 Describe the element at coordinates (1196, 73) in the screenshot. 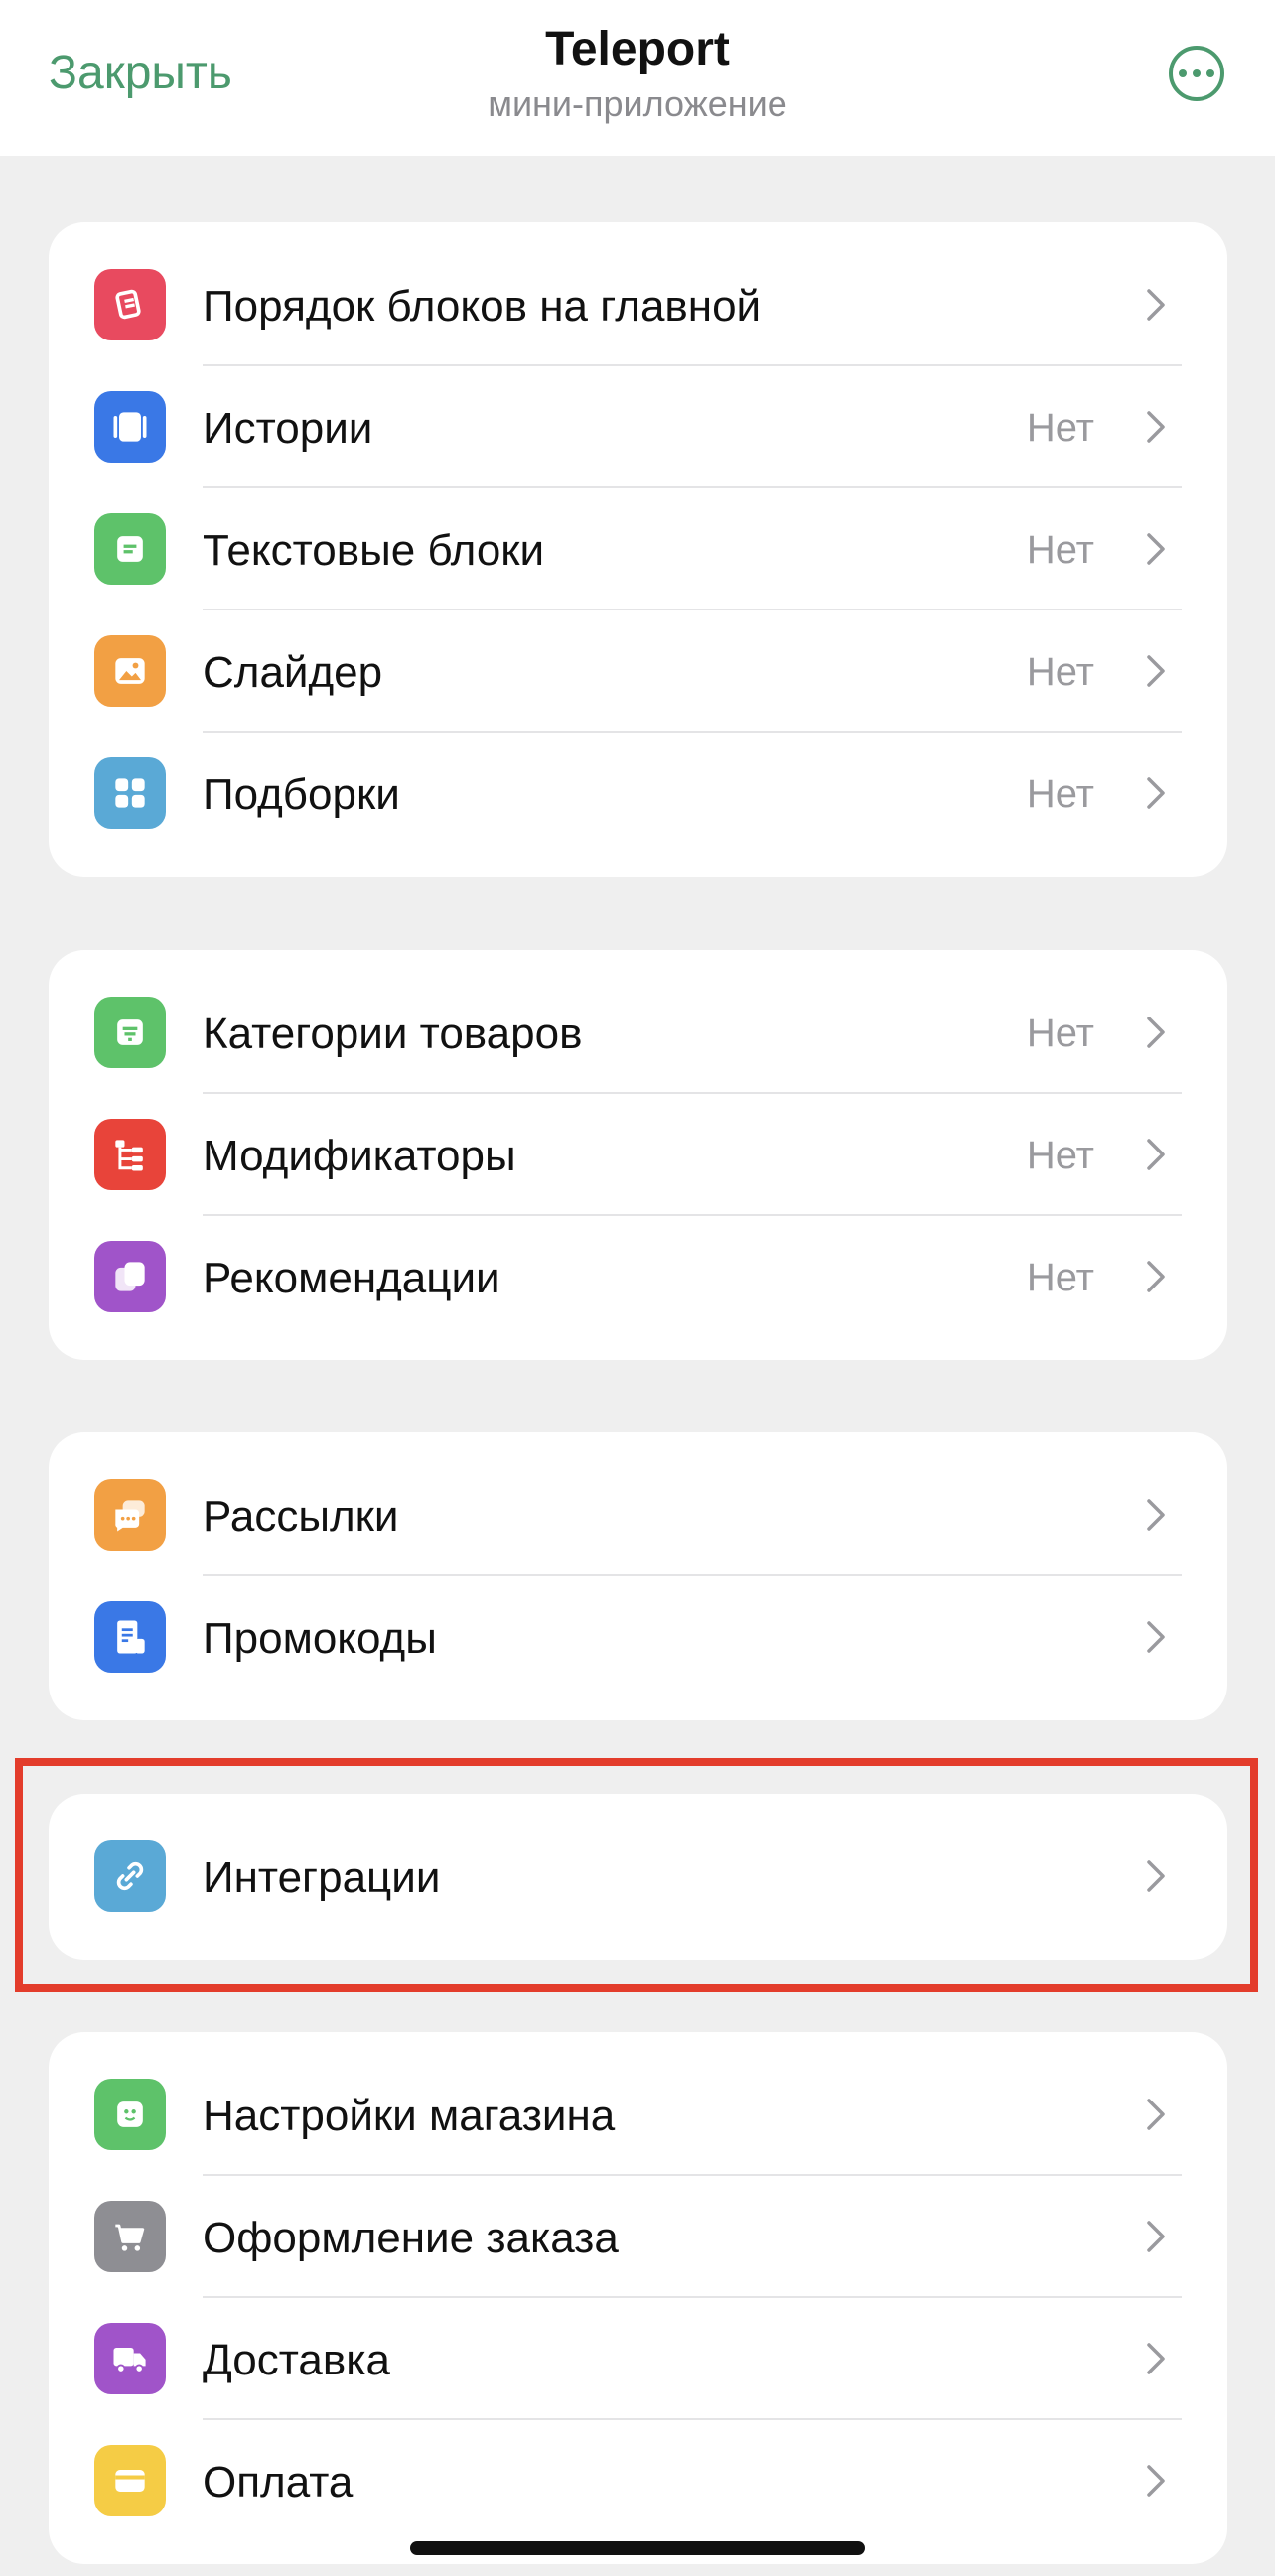

I see `more-options-button` at that location.